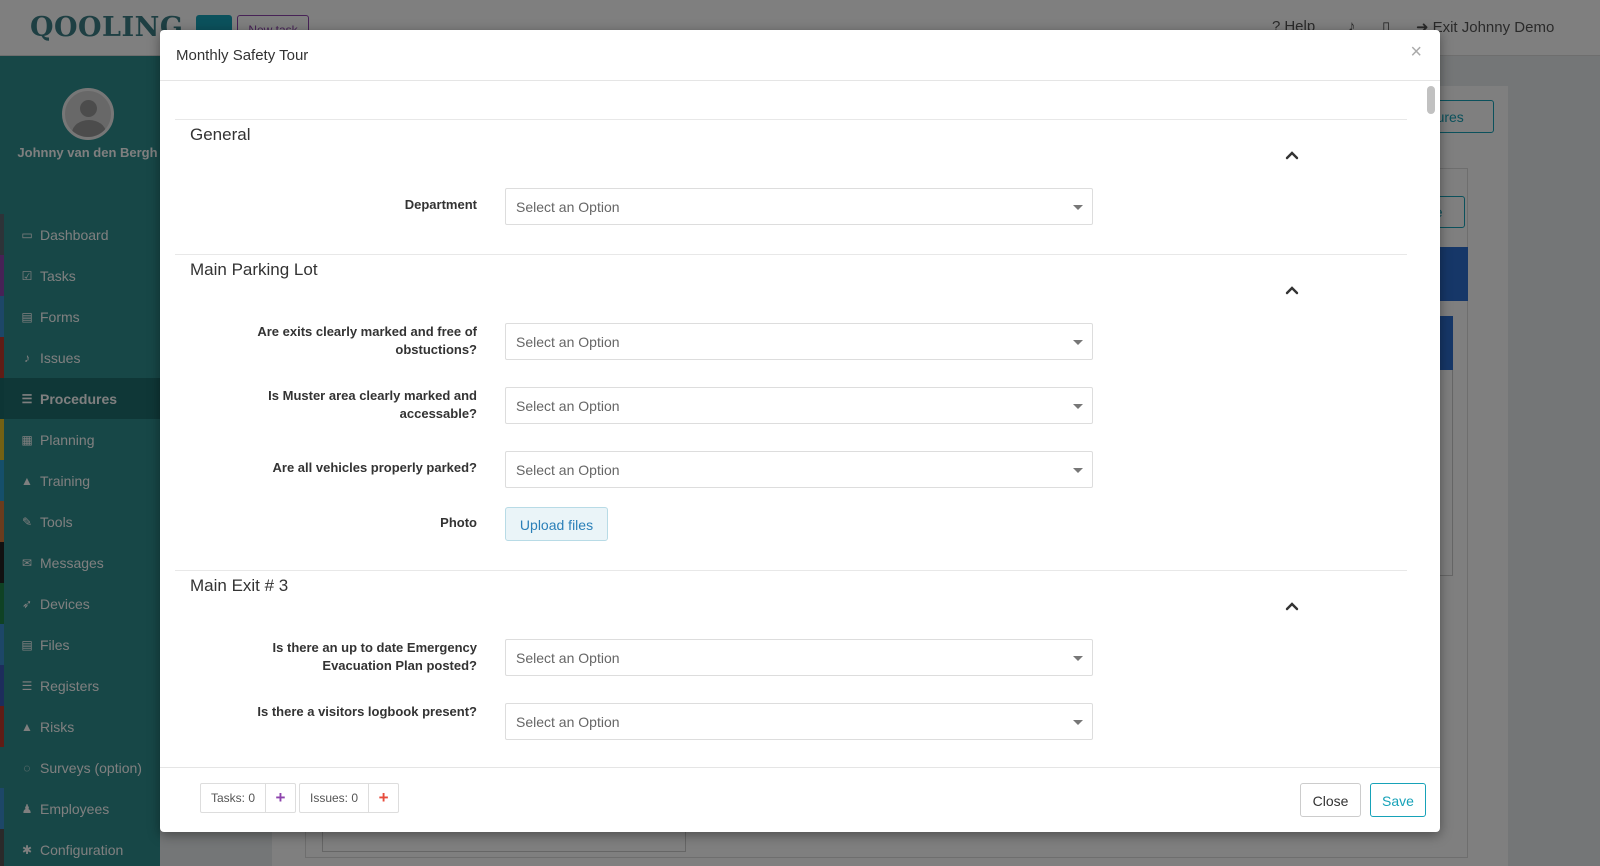 Image resolution: width=1600 pixels, height=866 pixels. What do you see at coordinates (556, 524) in the screenshot?
I see `upload-files-button: Upload files` at bounding box center [556, 524].